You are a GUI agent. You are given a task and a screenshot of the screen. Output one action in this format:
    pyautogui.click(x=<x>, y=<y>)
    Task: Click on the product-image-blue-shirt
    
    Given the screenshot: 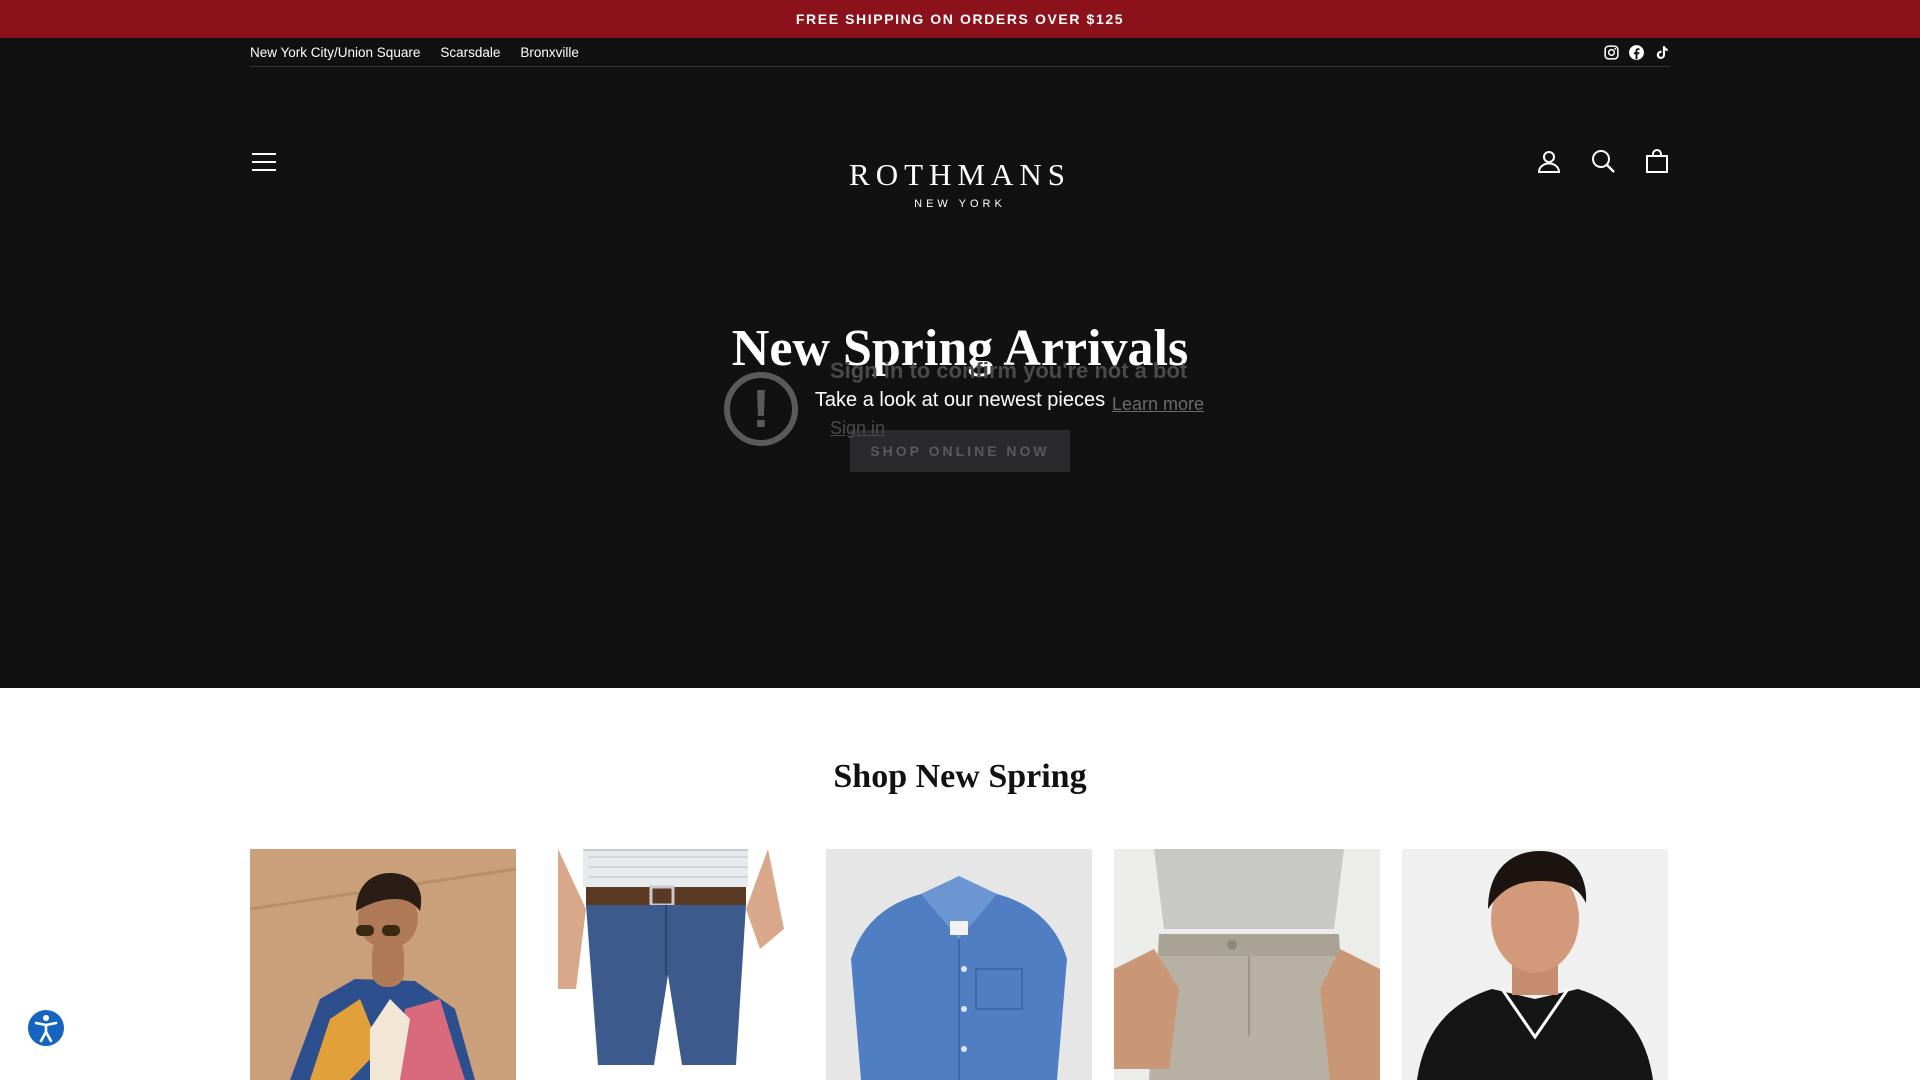 What is the action you would take?
    pyautogui.click(x=959, y=964)
    